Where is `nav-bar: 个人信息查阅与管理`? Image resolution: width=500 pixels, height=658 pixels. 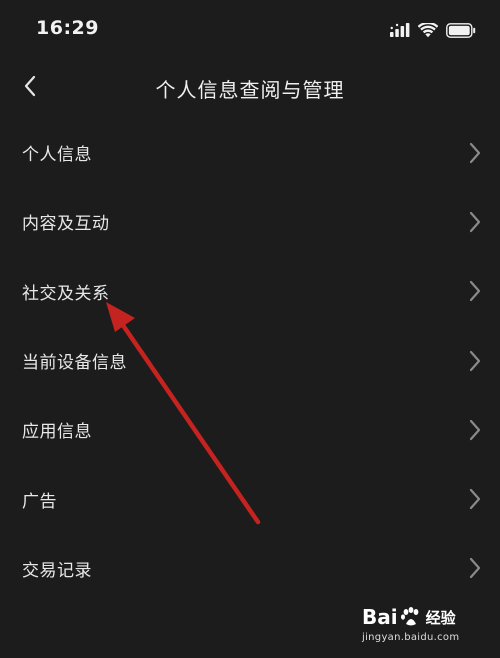
nav-bar: 个人信息查阅与管理 is located at coordinates (250, 88).